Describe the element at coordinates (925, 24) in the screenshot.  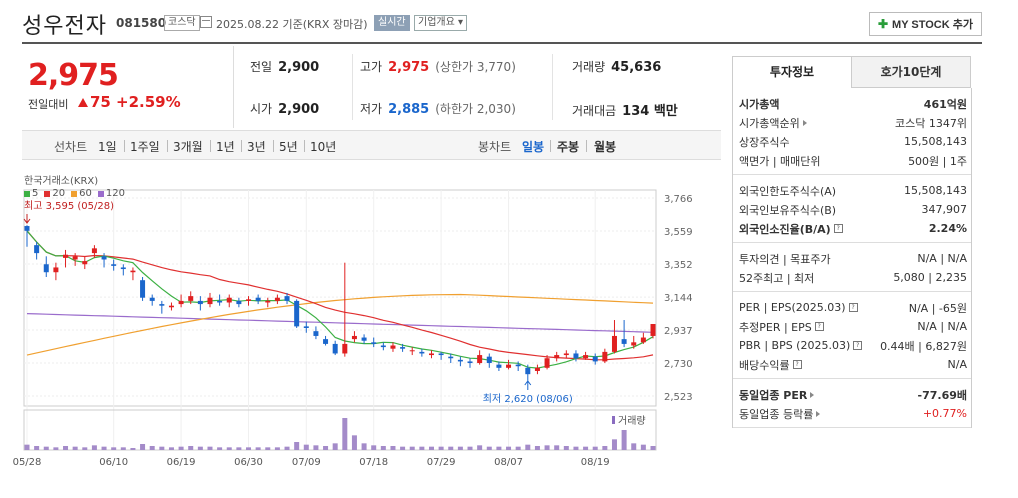
I see `add-mystock-button: ✚ MY STOCK 추가` at that location.